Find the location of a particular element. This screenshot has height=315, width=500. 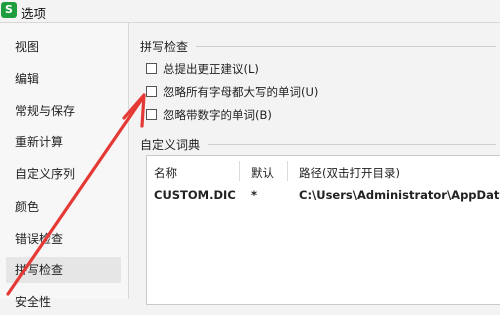

title-bar: S 选项 is located at coordinates (250, 11).